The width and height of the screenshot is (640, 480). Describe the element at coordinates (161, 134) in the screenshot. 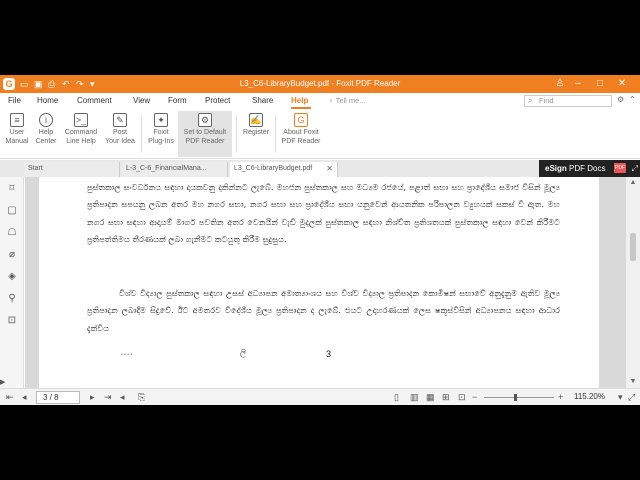

I see `foxit-plugins-button: ✦ Foxit Plug-Ins` at that location.